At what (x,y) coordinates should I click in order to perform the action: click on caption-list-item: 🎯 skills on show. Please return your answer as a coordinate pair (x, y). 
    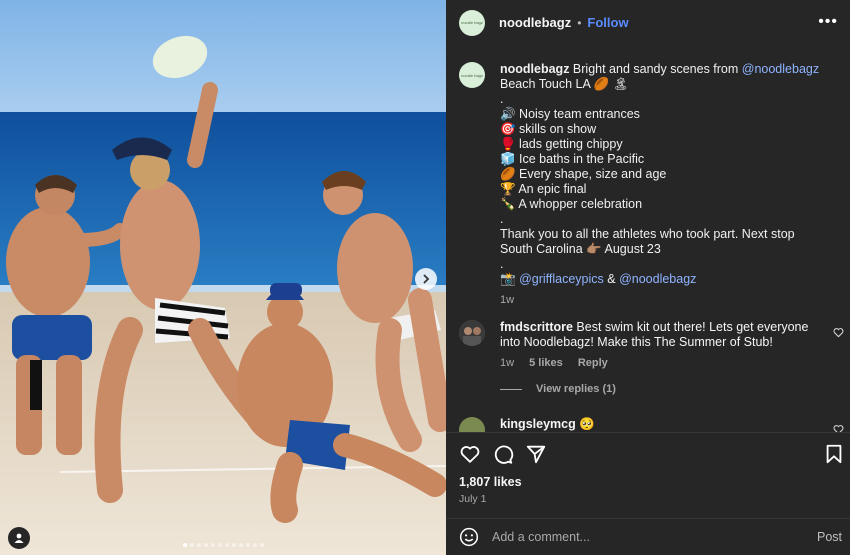
    Looking at the image, I should click on (548, 129).